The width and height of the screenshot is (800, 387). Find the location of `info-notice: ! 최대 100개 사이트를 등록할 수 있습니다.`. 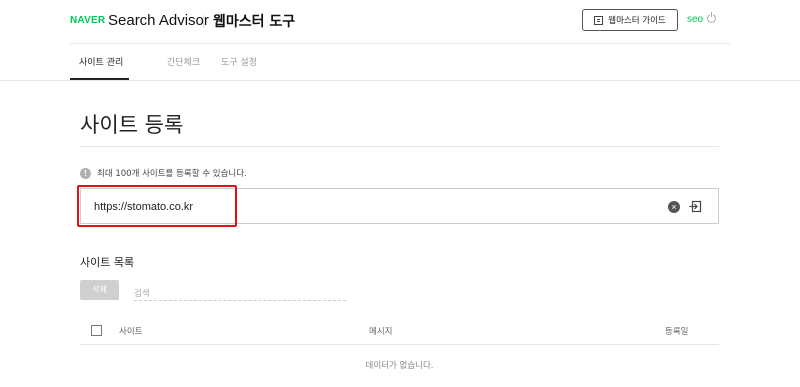

info-notice: ! 최대 100개 사이트를 등록할 수 있습니다. is located at coordinates (163, 173).